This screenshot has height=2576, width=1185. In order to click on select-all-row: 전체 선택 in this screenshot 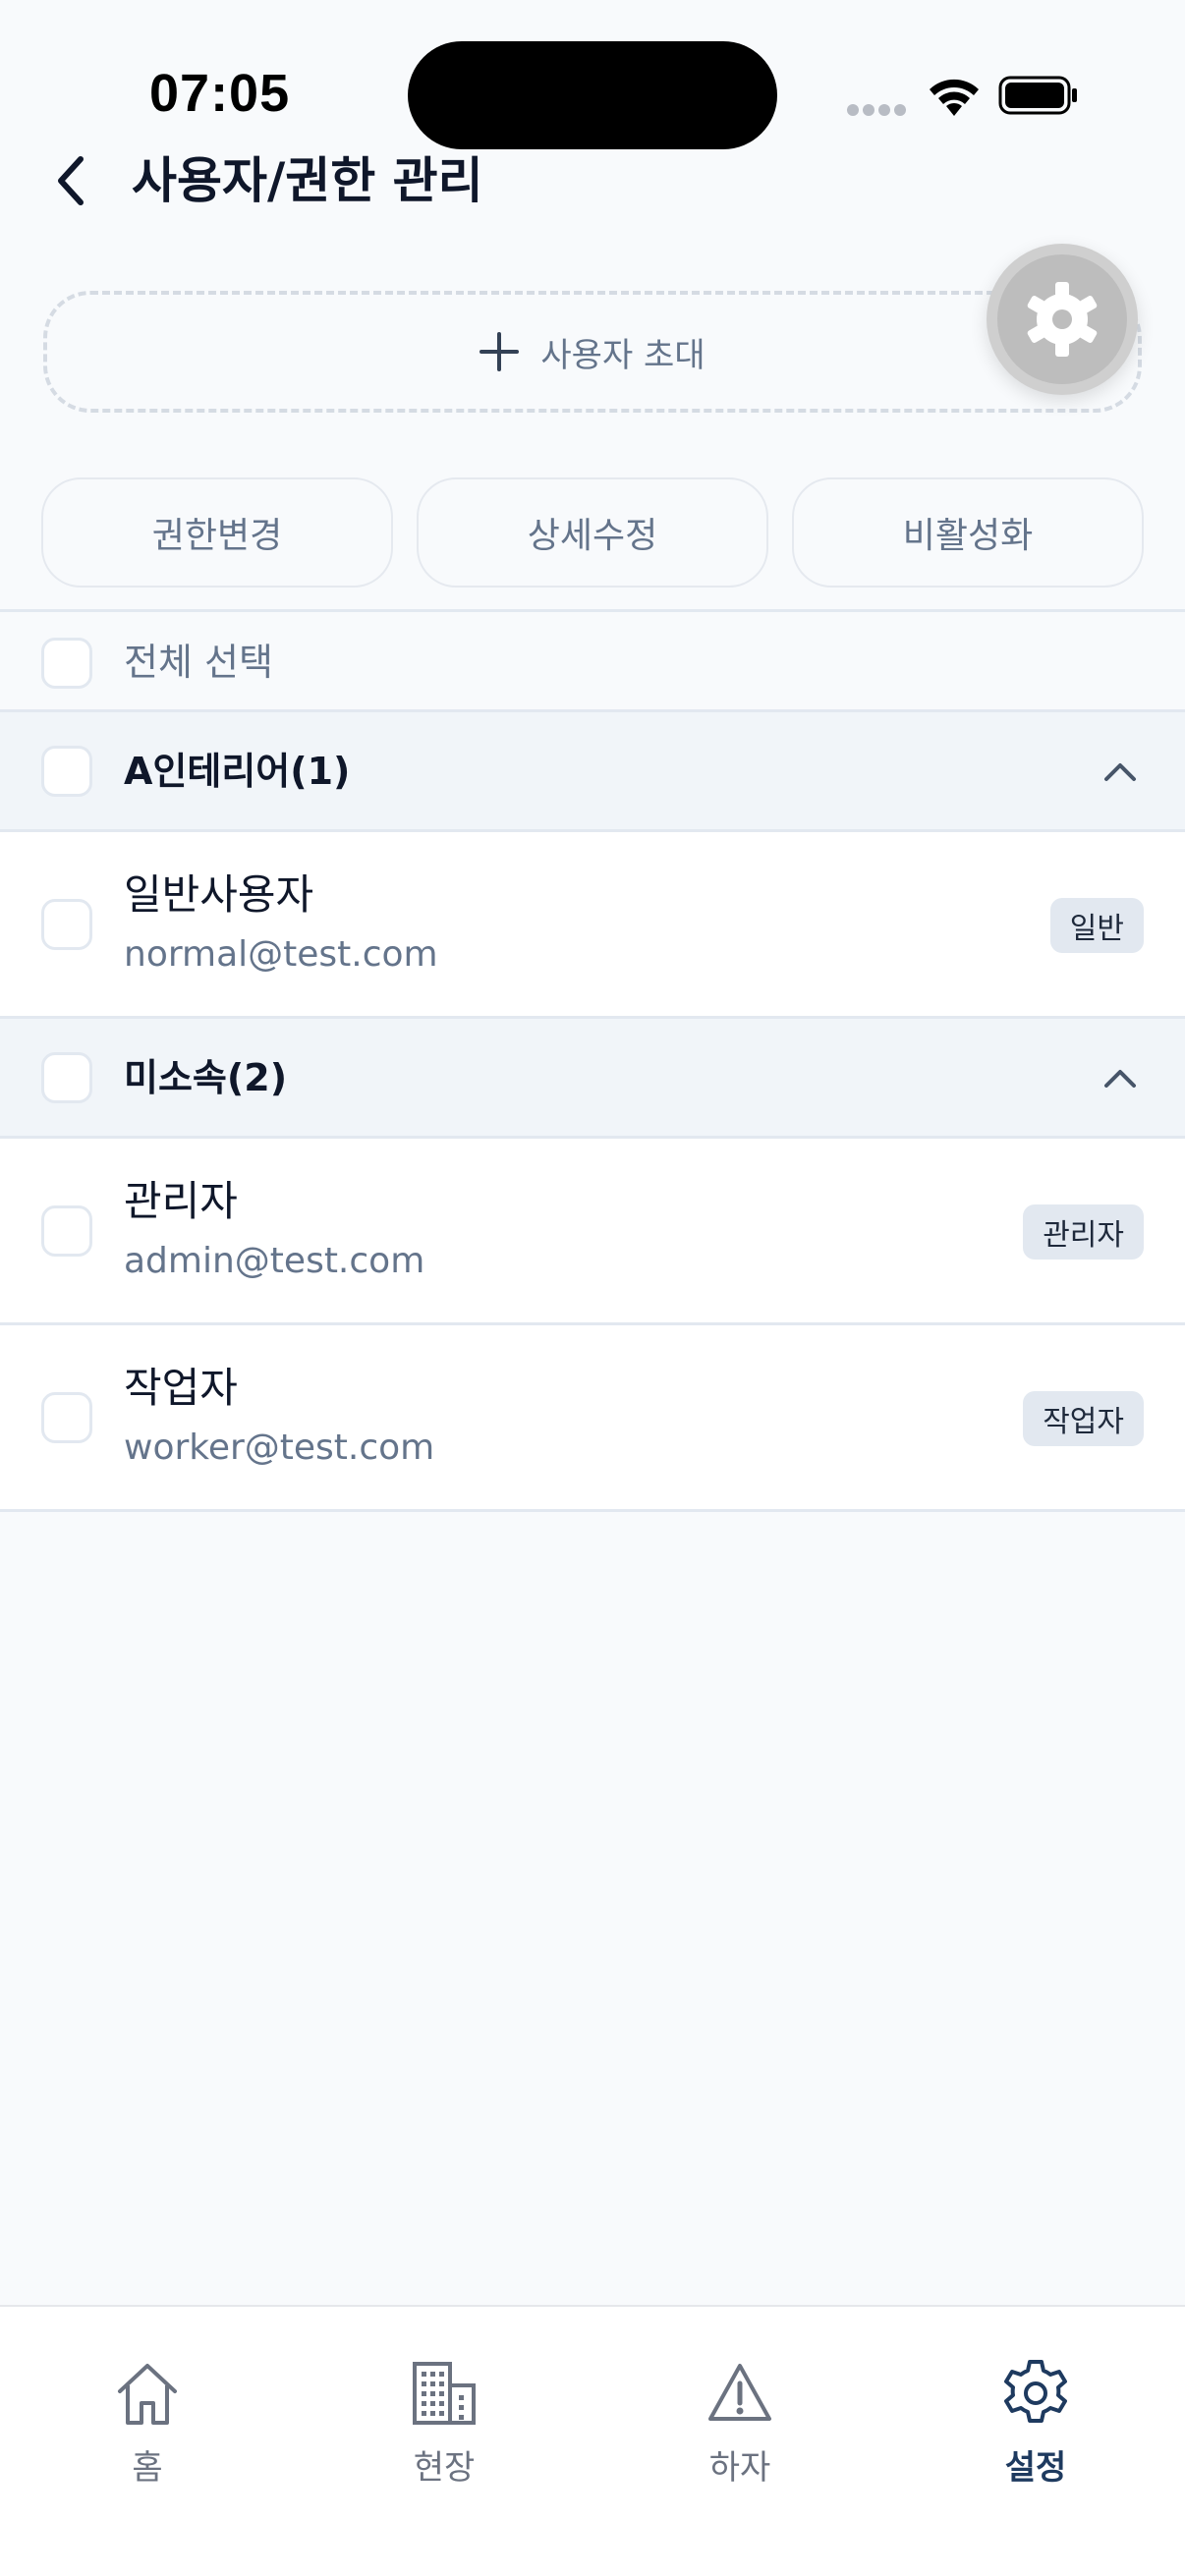, I will do `click(592, 660)`.